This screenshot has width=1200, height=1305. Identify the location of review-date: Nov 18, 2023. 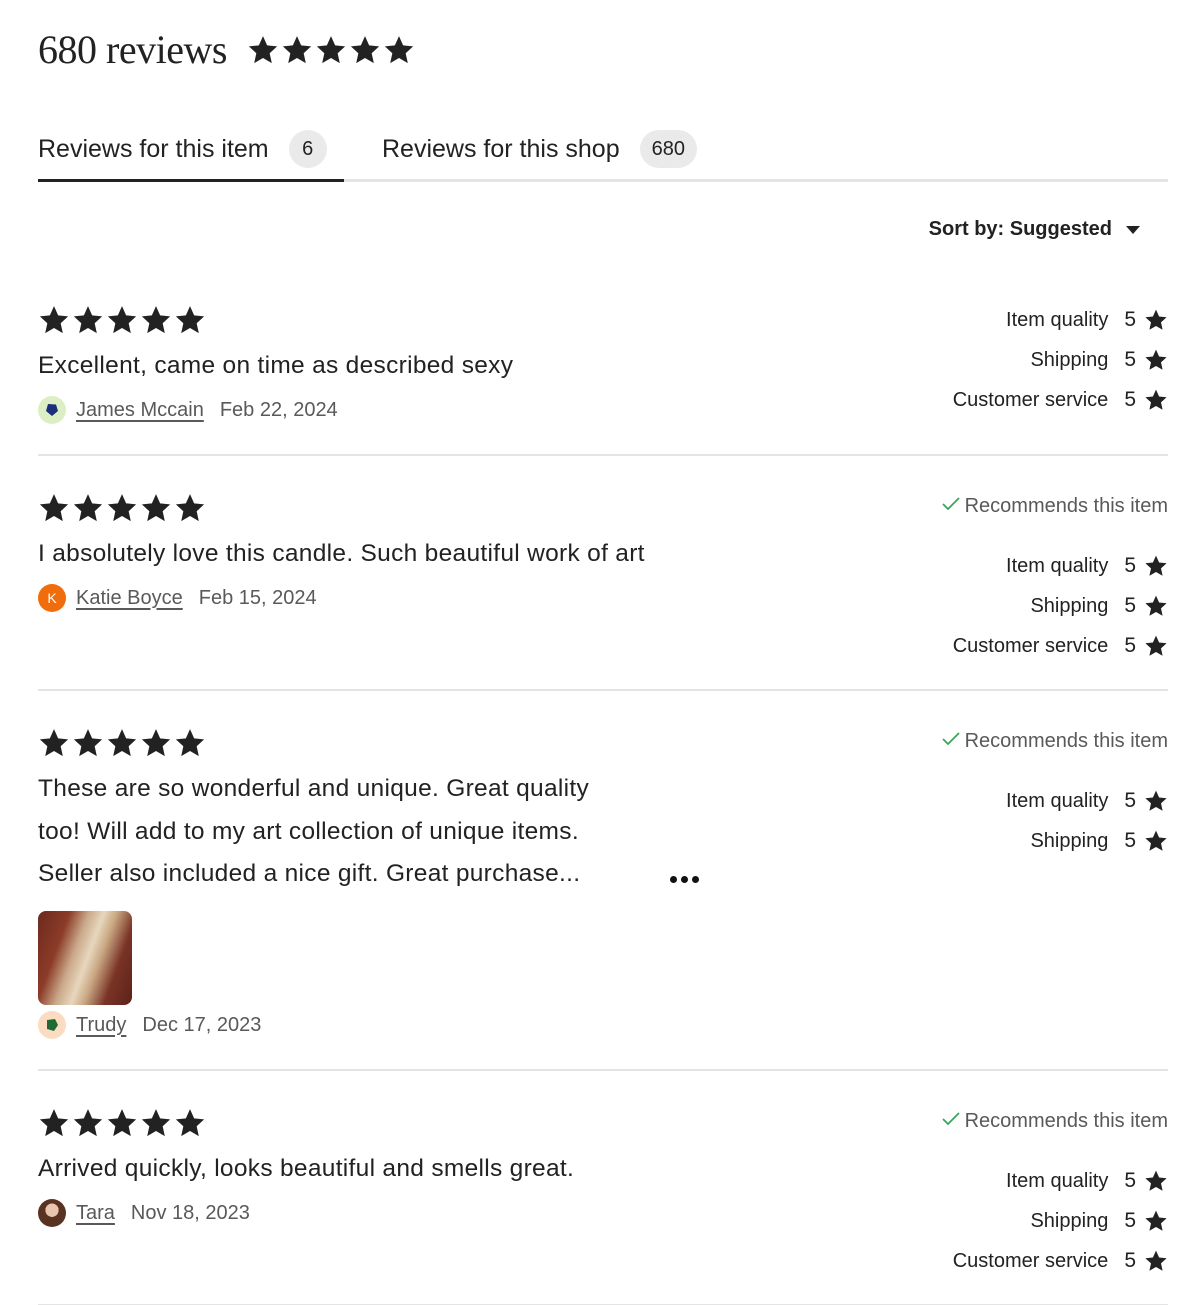
(190, 1212).